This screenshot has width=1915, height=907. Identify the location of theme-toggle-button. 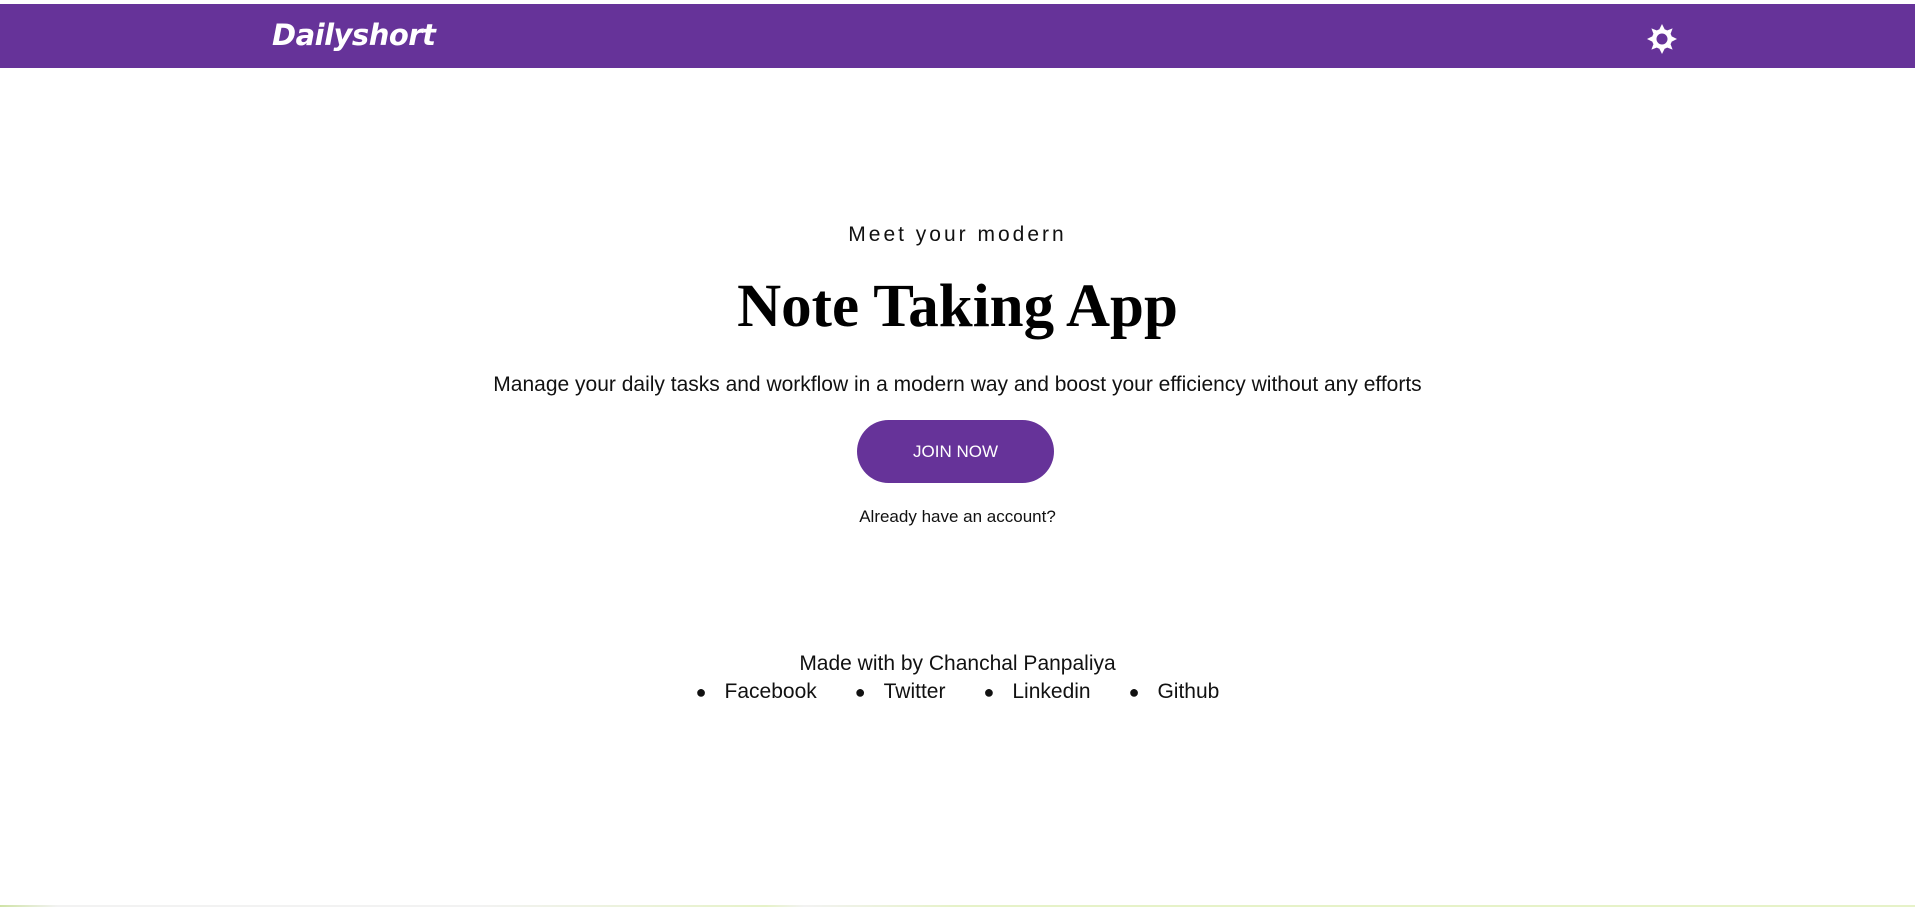
(1662, 39).